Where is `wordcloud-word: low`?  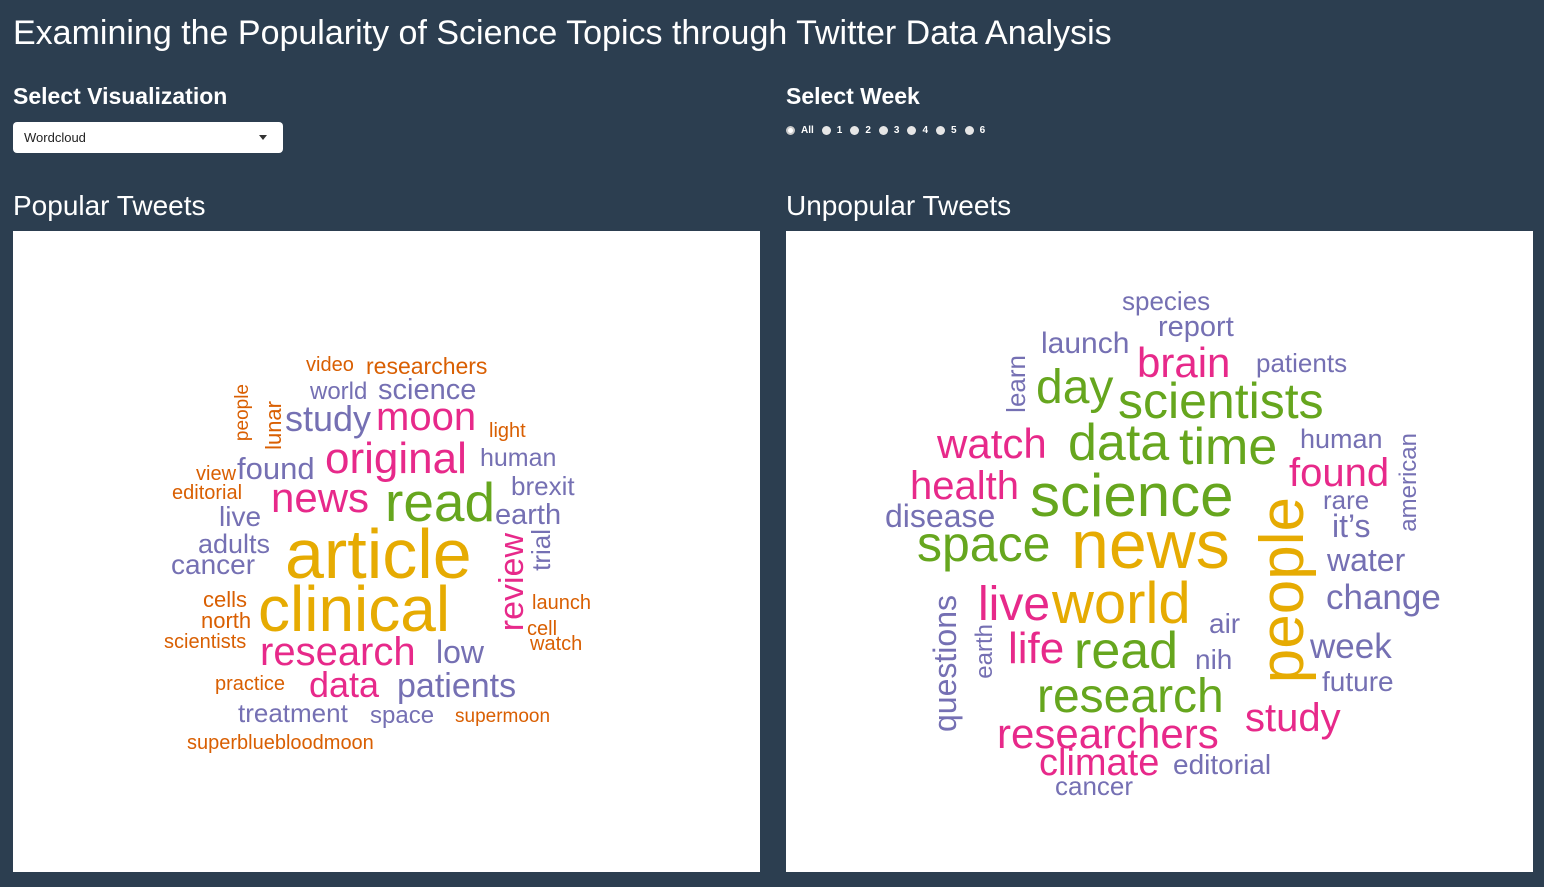
wordcloud-word: low is located at coordinates (460, 652).